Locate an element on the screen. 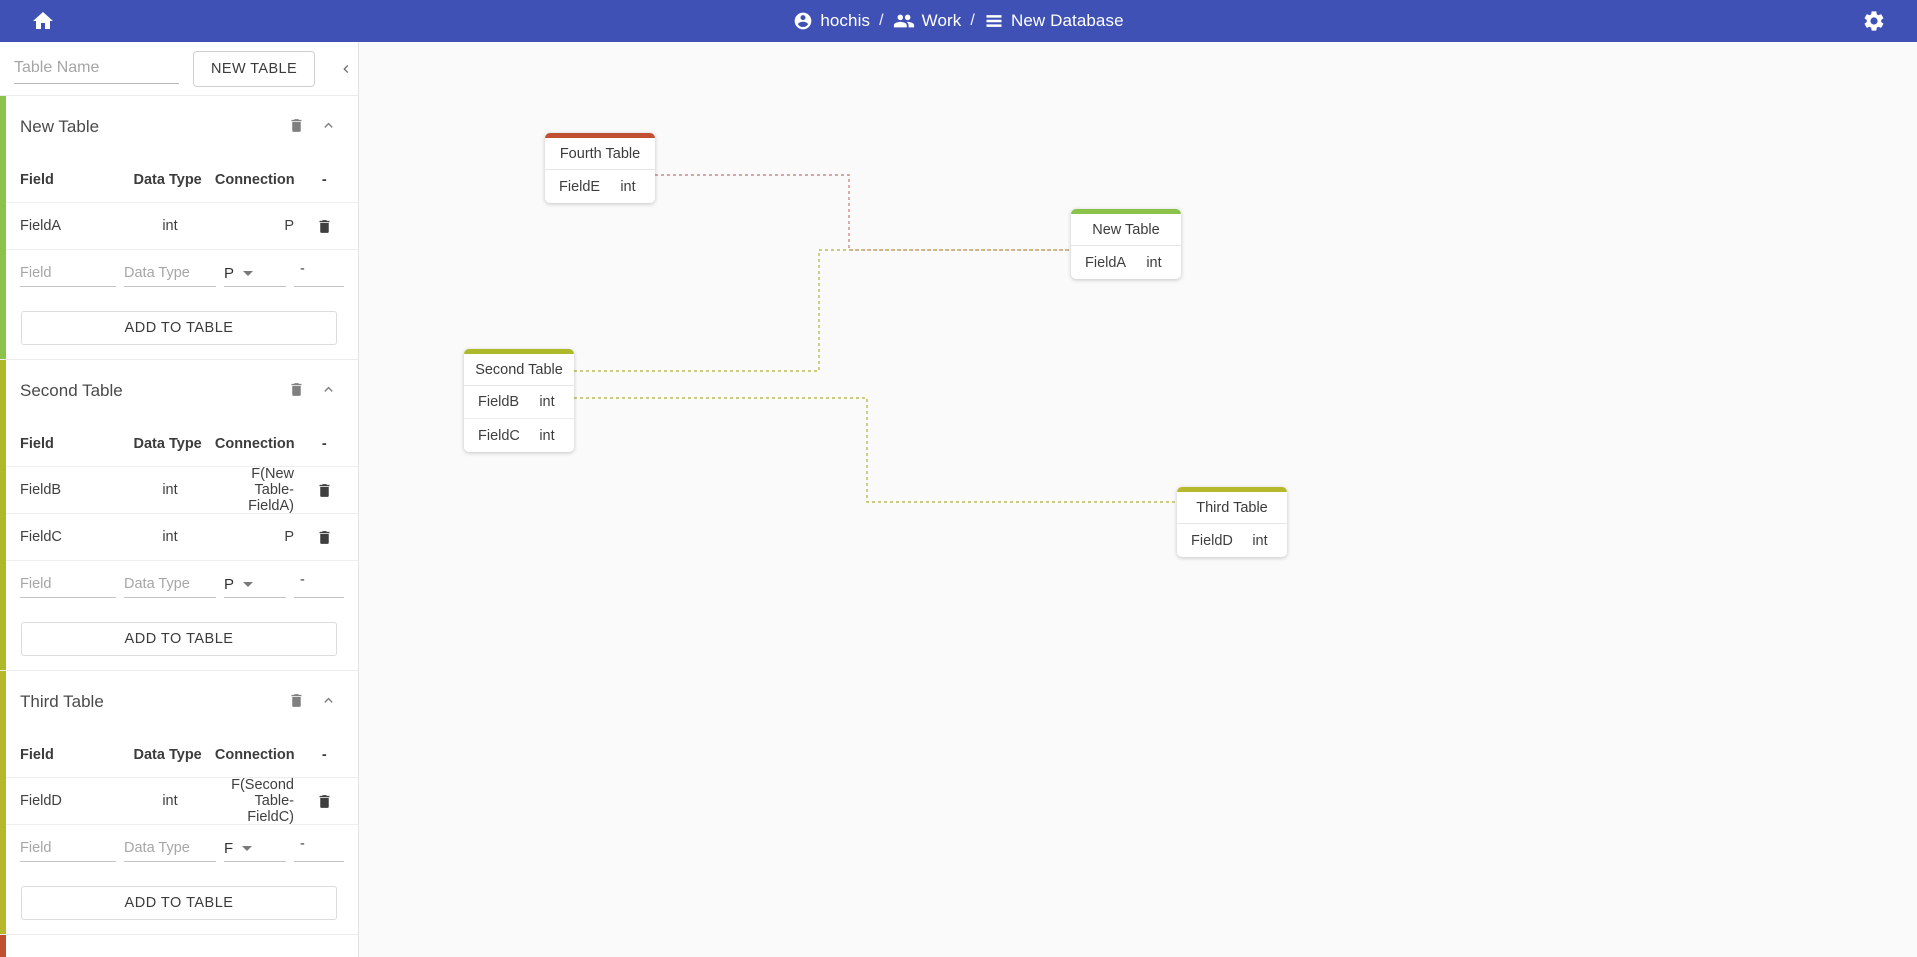 The height and width of the screenshot is (957, 1917). node-field-name: FieldE is located at coordinates (580, 186).